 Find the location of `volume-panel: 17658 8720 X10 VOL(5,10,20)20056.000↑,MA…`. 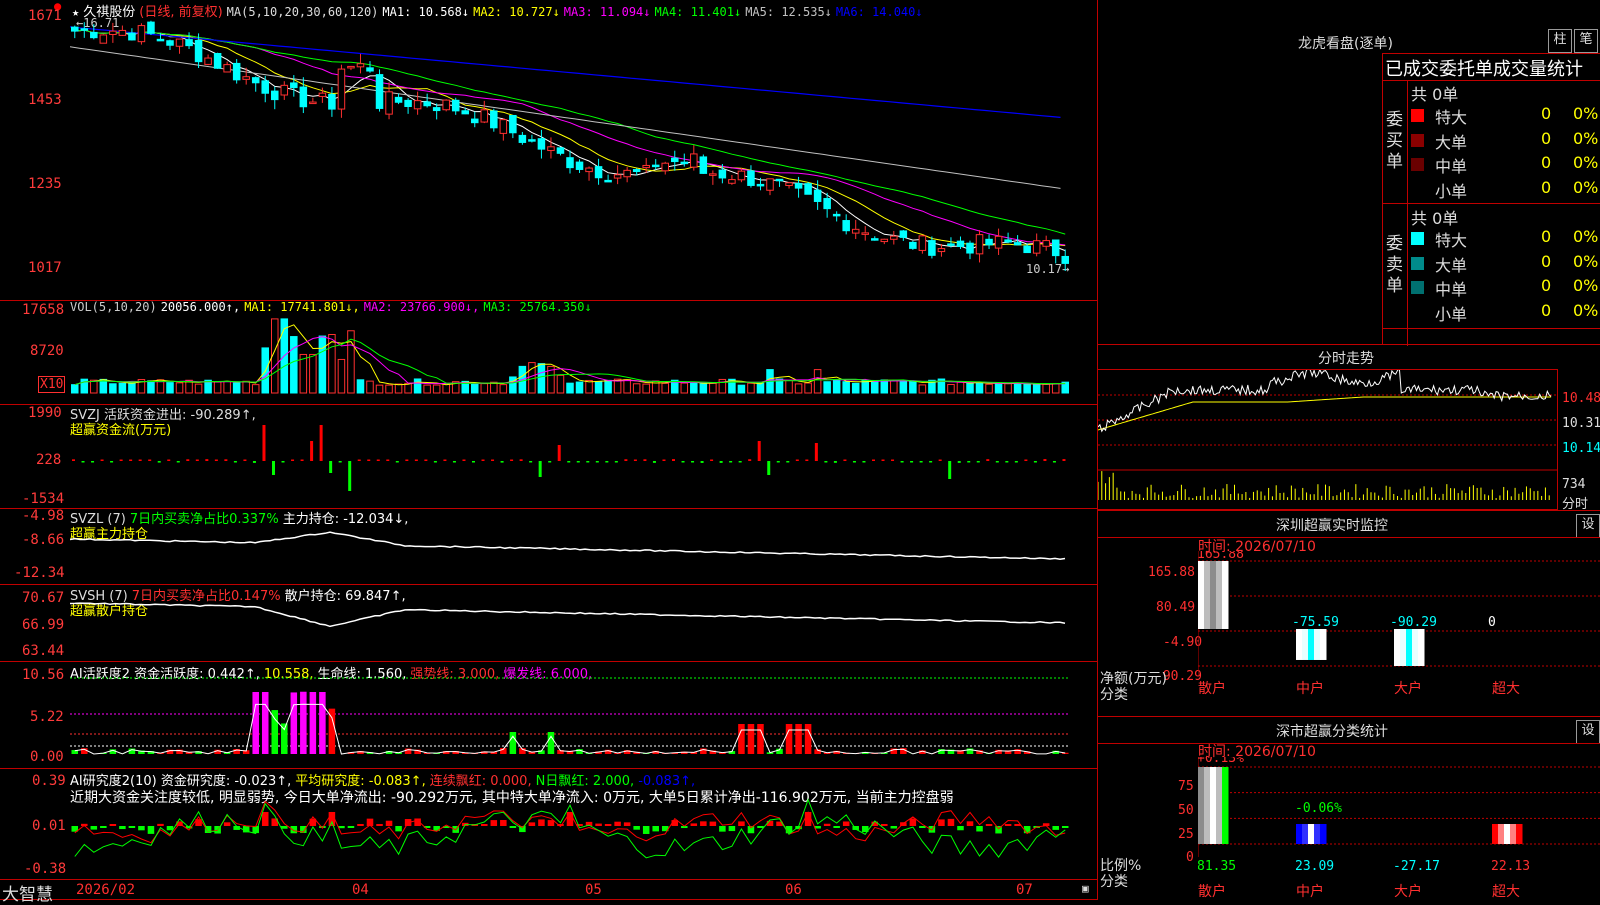

volume-panel: 17658 8720 X10 VOL(5,10,20)20056.000↑,MA… is located at coordinates (549, 352).